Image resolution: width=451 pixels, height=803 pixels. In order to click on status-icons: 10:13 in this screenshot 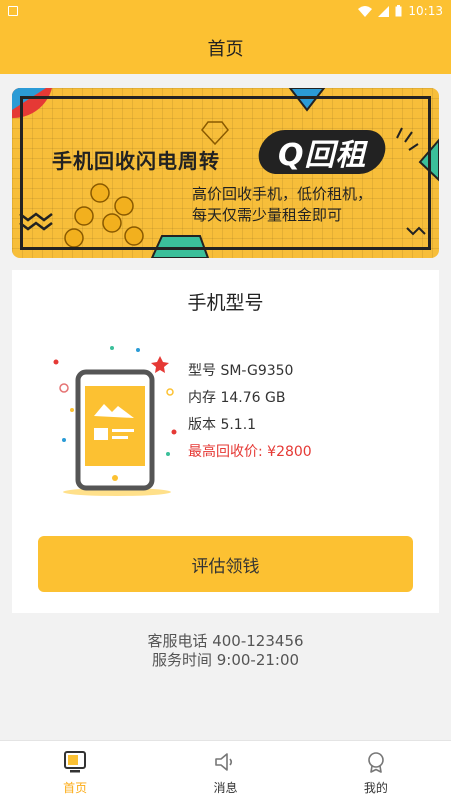, I will do `click(400, 11)`.